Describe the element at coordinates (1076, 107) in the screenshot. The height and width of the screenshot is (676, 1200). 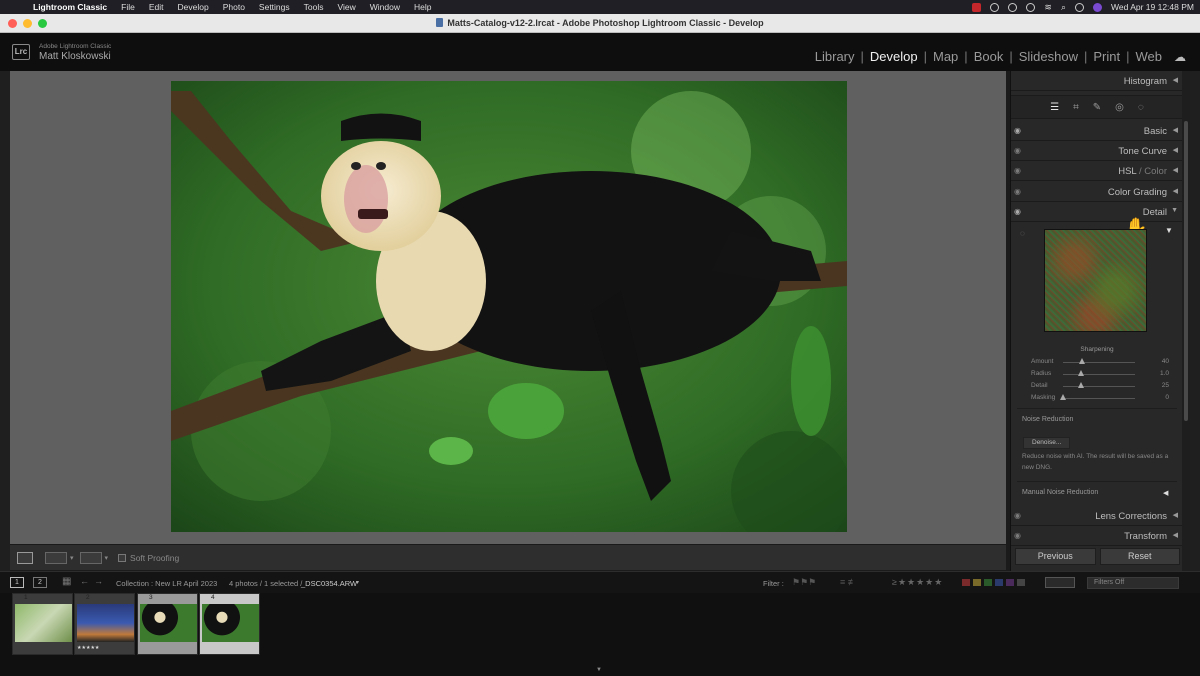
I see `crop-icon: ⌗` at that location.